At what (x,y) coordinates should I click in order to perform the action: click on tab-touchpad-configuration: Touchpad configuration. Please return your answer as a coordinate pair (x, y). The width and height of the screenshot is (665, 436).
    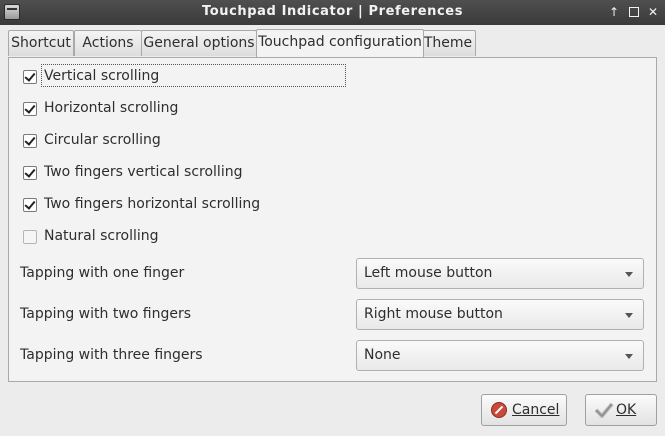
    Looking at the image, I should click on (340, 43).